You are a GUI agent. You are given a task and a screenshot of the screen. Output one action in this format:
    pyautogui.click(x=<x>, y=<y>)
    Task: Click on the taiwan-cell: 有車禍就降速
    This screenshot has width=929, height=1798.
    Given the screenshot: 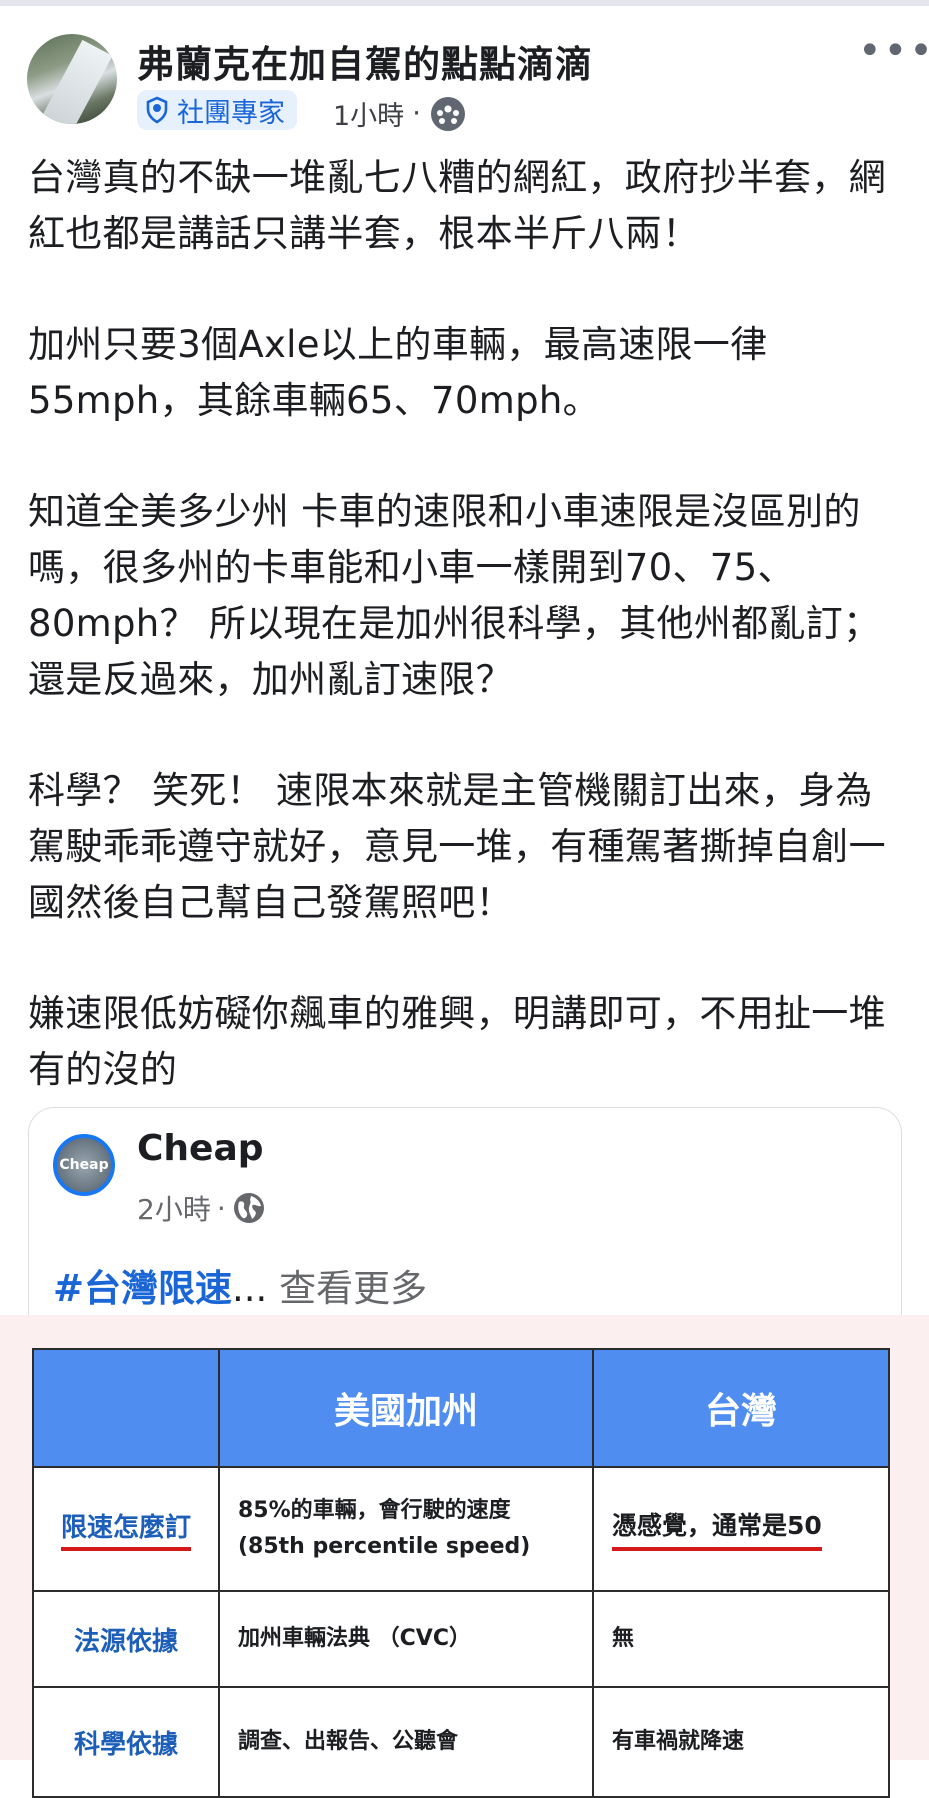 What is the action you would take?
    pyautogui.click(x=741, y=1742)
    